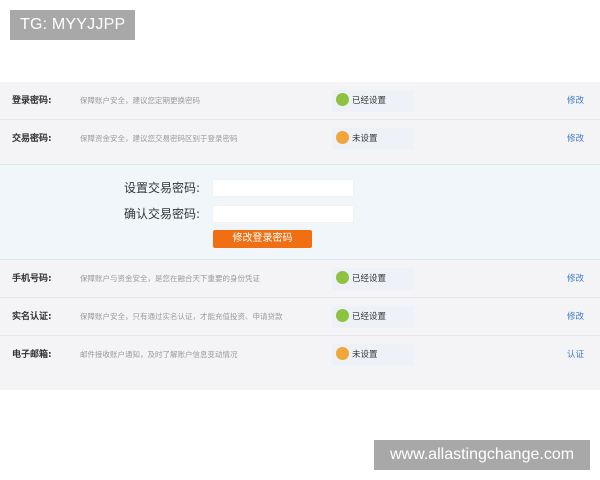 The width and height of the screenshot is (600, 480). What do you see at coordinates (300, 101) in the screenshot?
I see `security-row-login-password: 登录密码: 保障账户安全，建议您定期更换密码 已经设置 修改` at bounding box center [300, 101].